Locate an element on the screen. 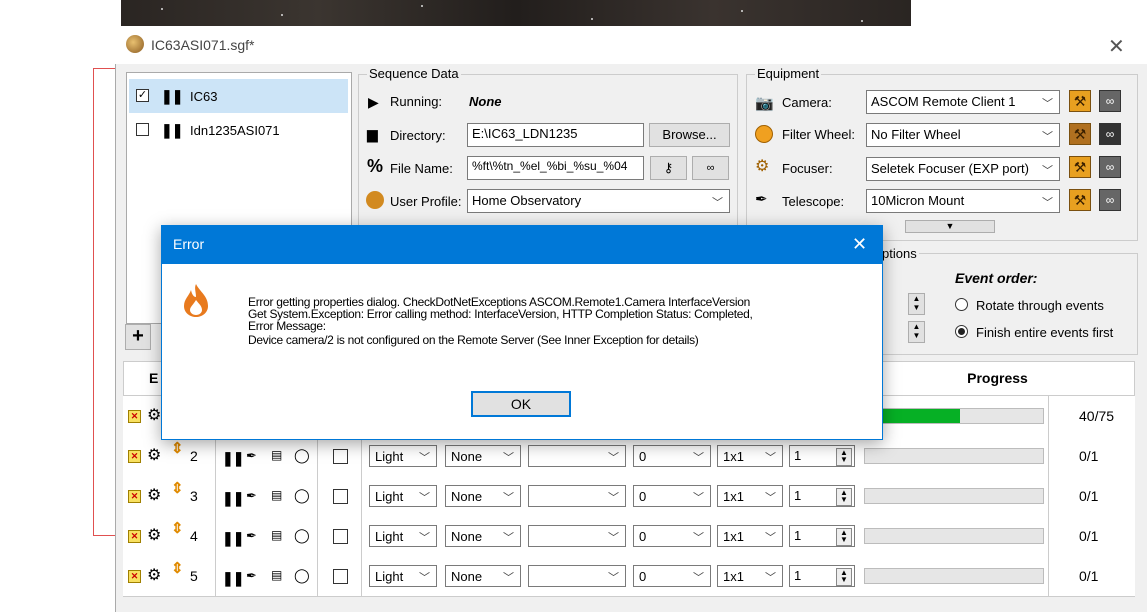 Image resolution: width=1147 pixels, height=612 pixels. ok-button: OK is located at coordinates (521, 404).